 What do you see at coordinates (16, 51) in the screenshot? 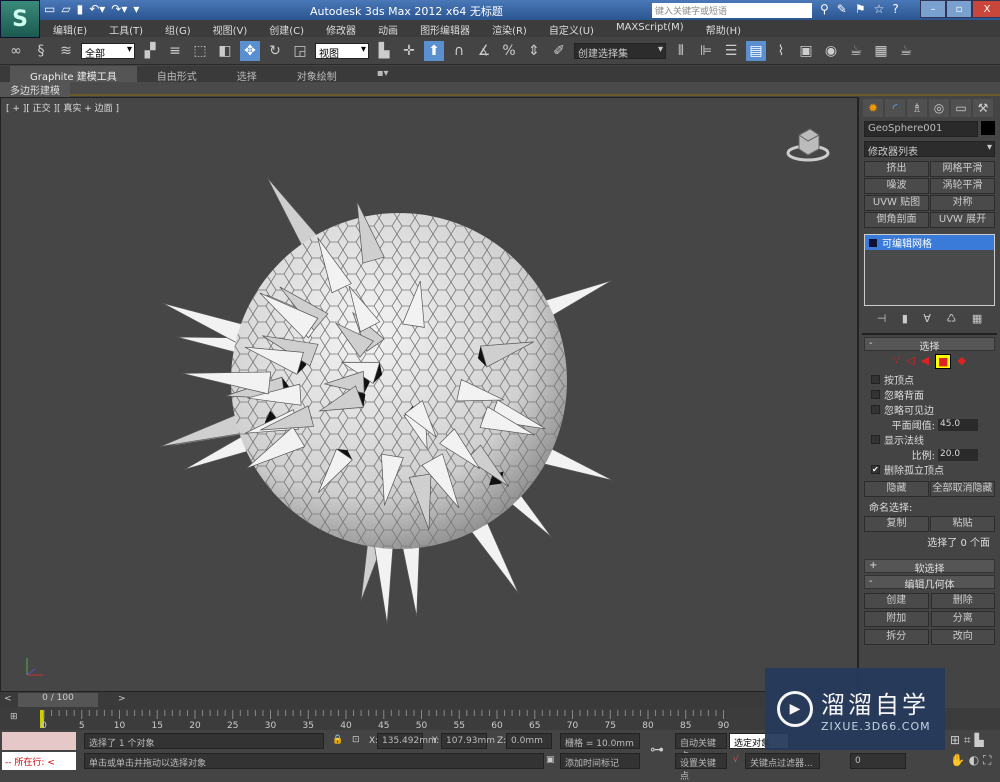
I see `link-icon: ∞` at bounding box center [16, 51].